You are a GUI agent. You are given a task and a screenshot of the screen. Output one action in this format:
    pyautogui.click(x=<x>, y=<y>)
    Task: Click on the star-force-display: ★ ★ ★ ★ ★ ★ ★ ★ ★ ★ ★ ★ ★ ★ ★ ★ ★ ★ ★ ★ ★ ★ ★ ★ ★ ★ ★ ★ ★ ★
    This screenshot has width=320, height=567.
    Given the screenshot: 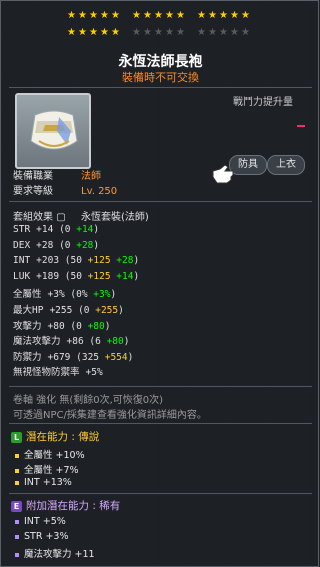 What is the action you would take?
    pyautogui.click(x=167, y=28)
    